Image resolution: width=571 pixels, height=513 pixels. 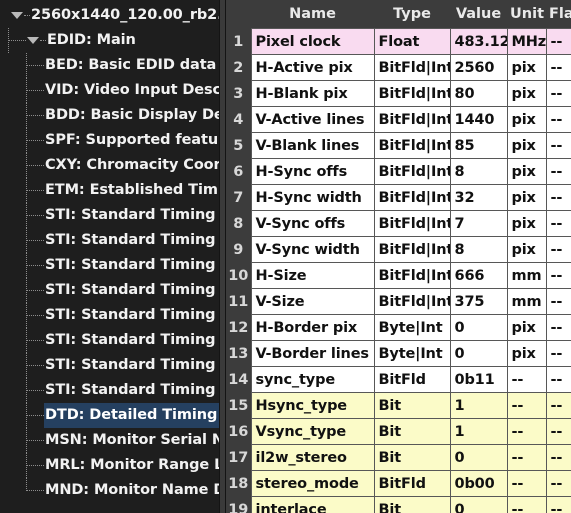 I want to click on field-value-cell: 7, so click(x=478, y=223).